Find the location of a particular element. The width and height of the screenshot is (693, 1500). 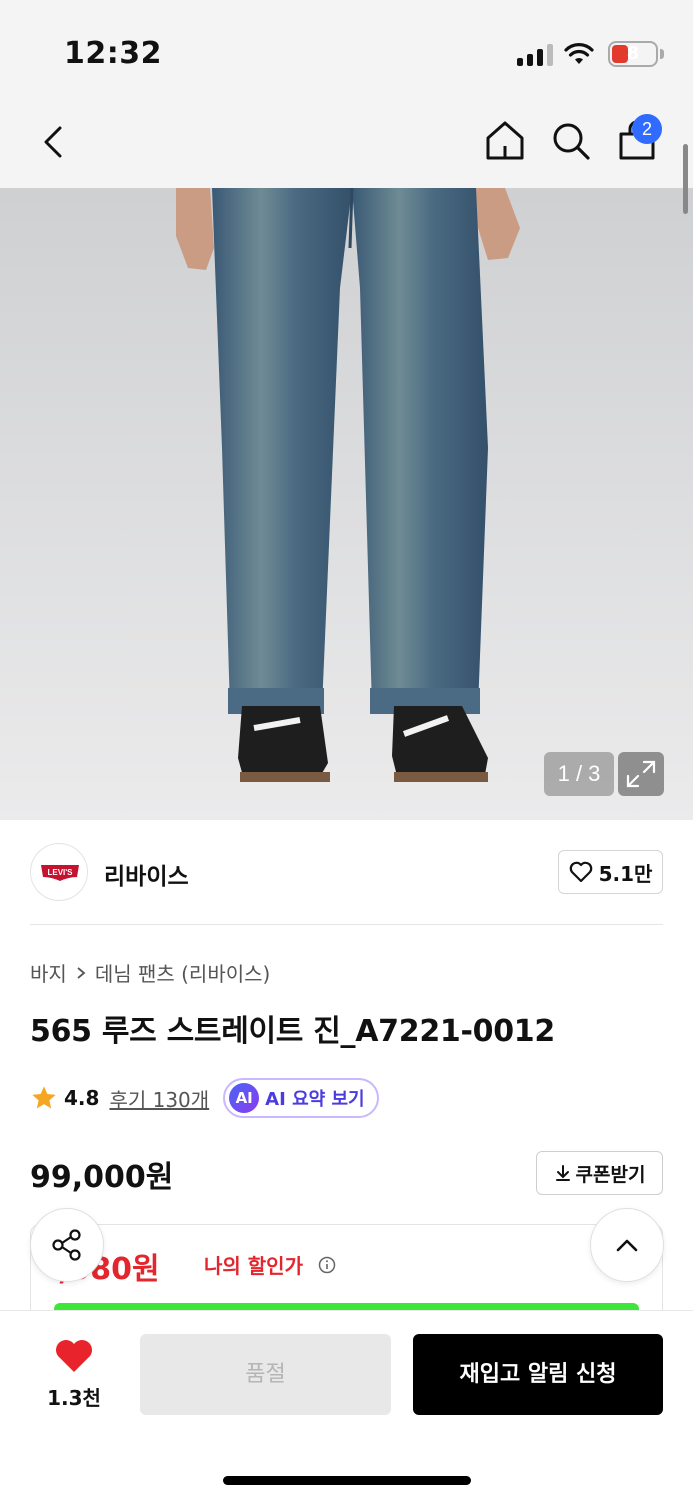

star-icon is located at coordinates (44, 1097).